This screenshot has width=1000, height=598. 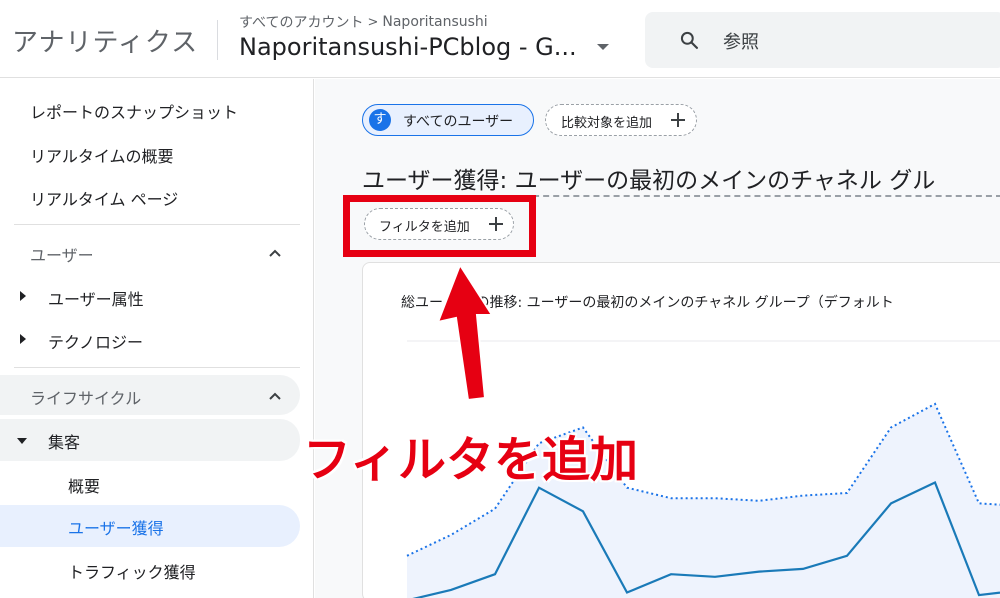 I want to click on nav-user-acquisition-label: ユーザー獲得, so click(x=116, y=528).